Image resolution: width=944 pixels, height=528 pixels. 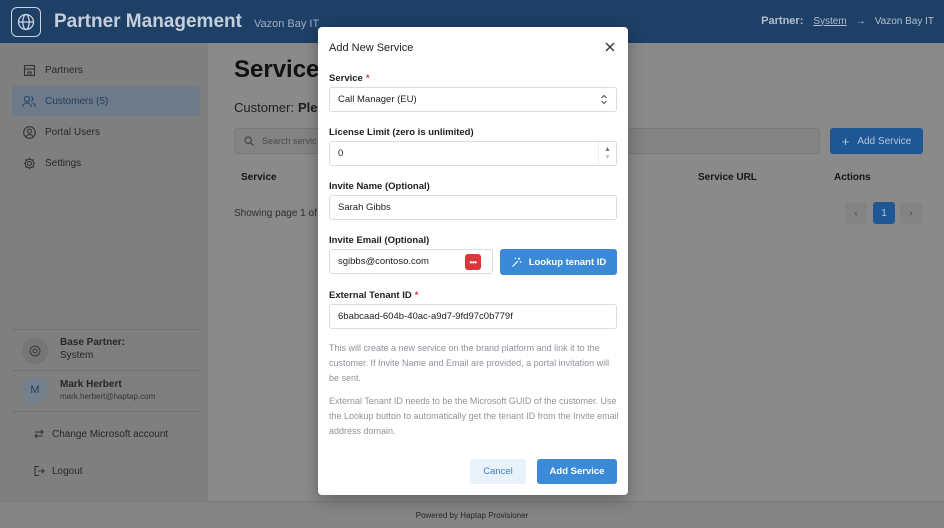 I want to click on prev-page-button: ‹, so click(x=856, y=213).